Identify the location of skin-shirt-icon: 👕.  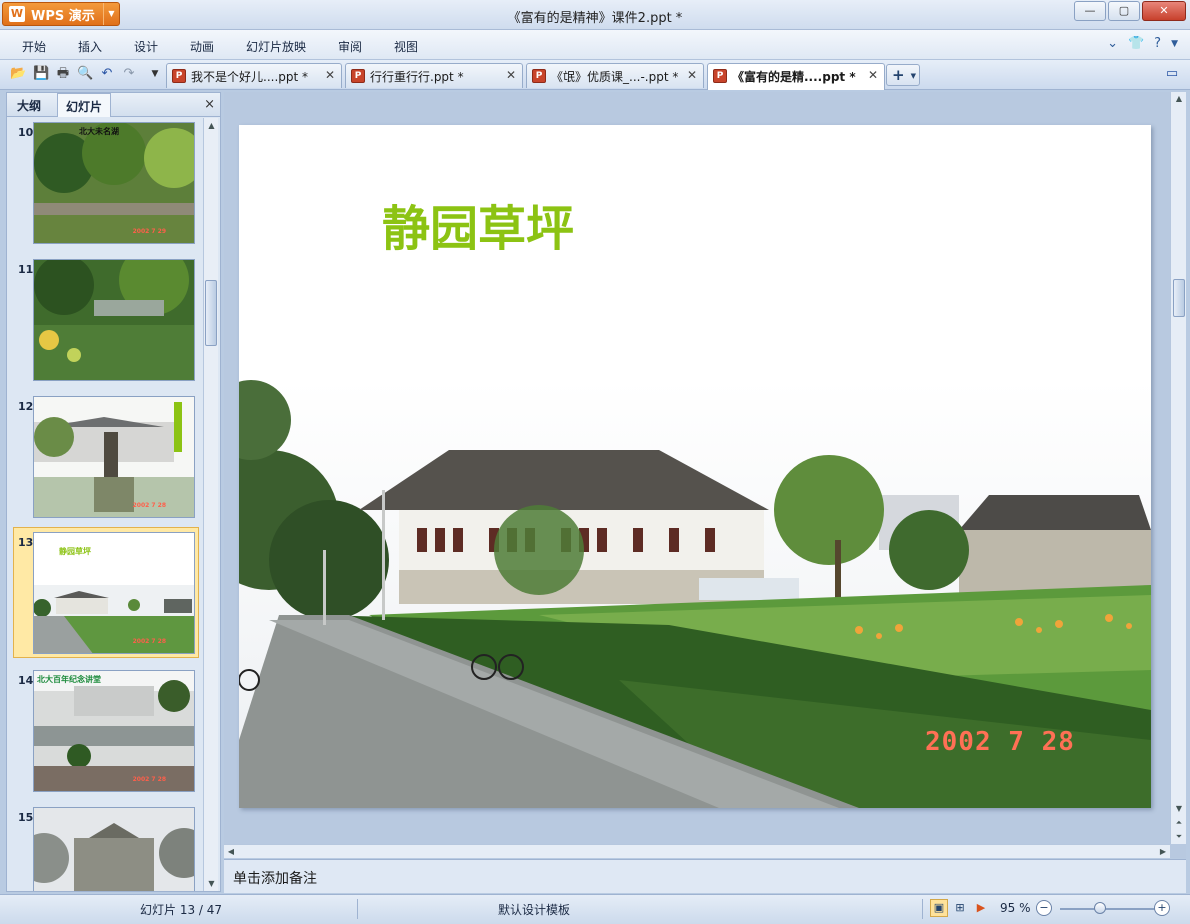
(1136, 43).